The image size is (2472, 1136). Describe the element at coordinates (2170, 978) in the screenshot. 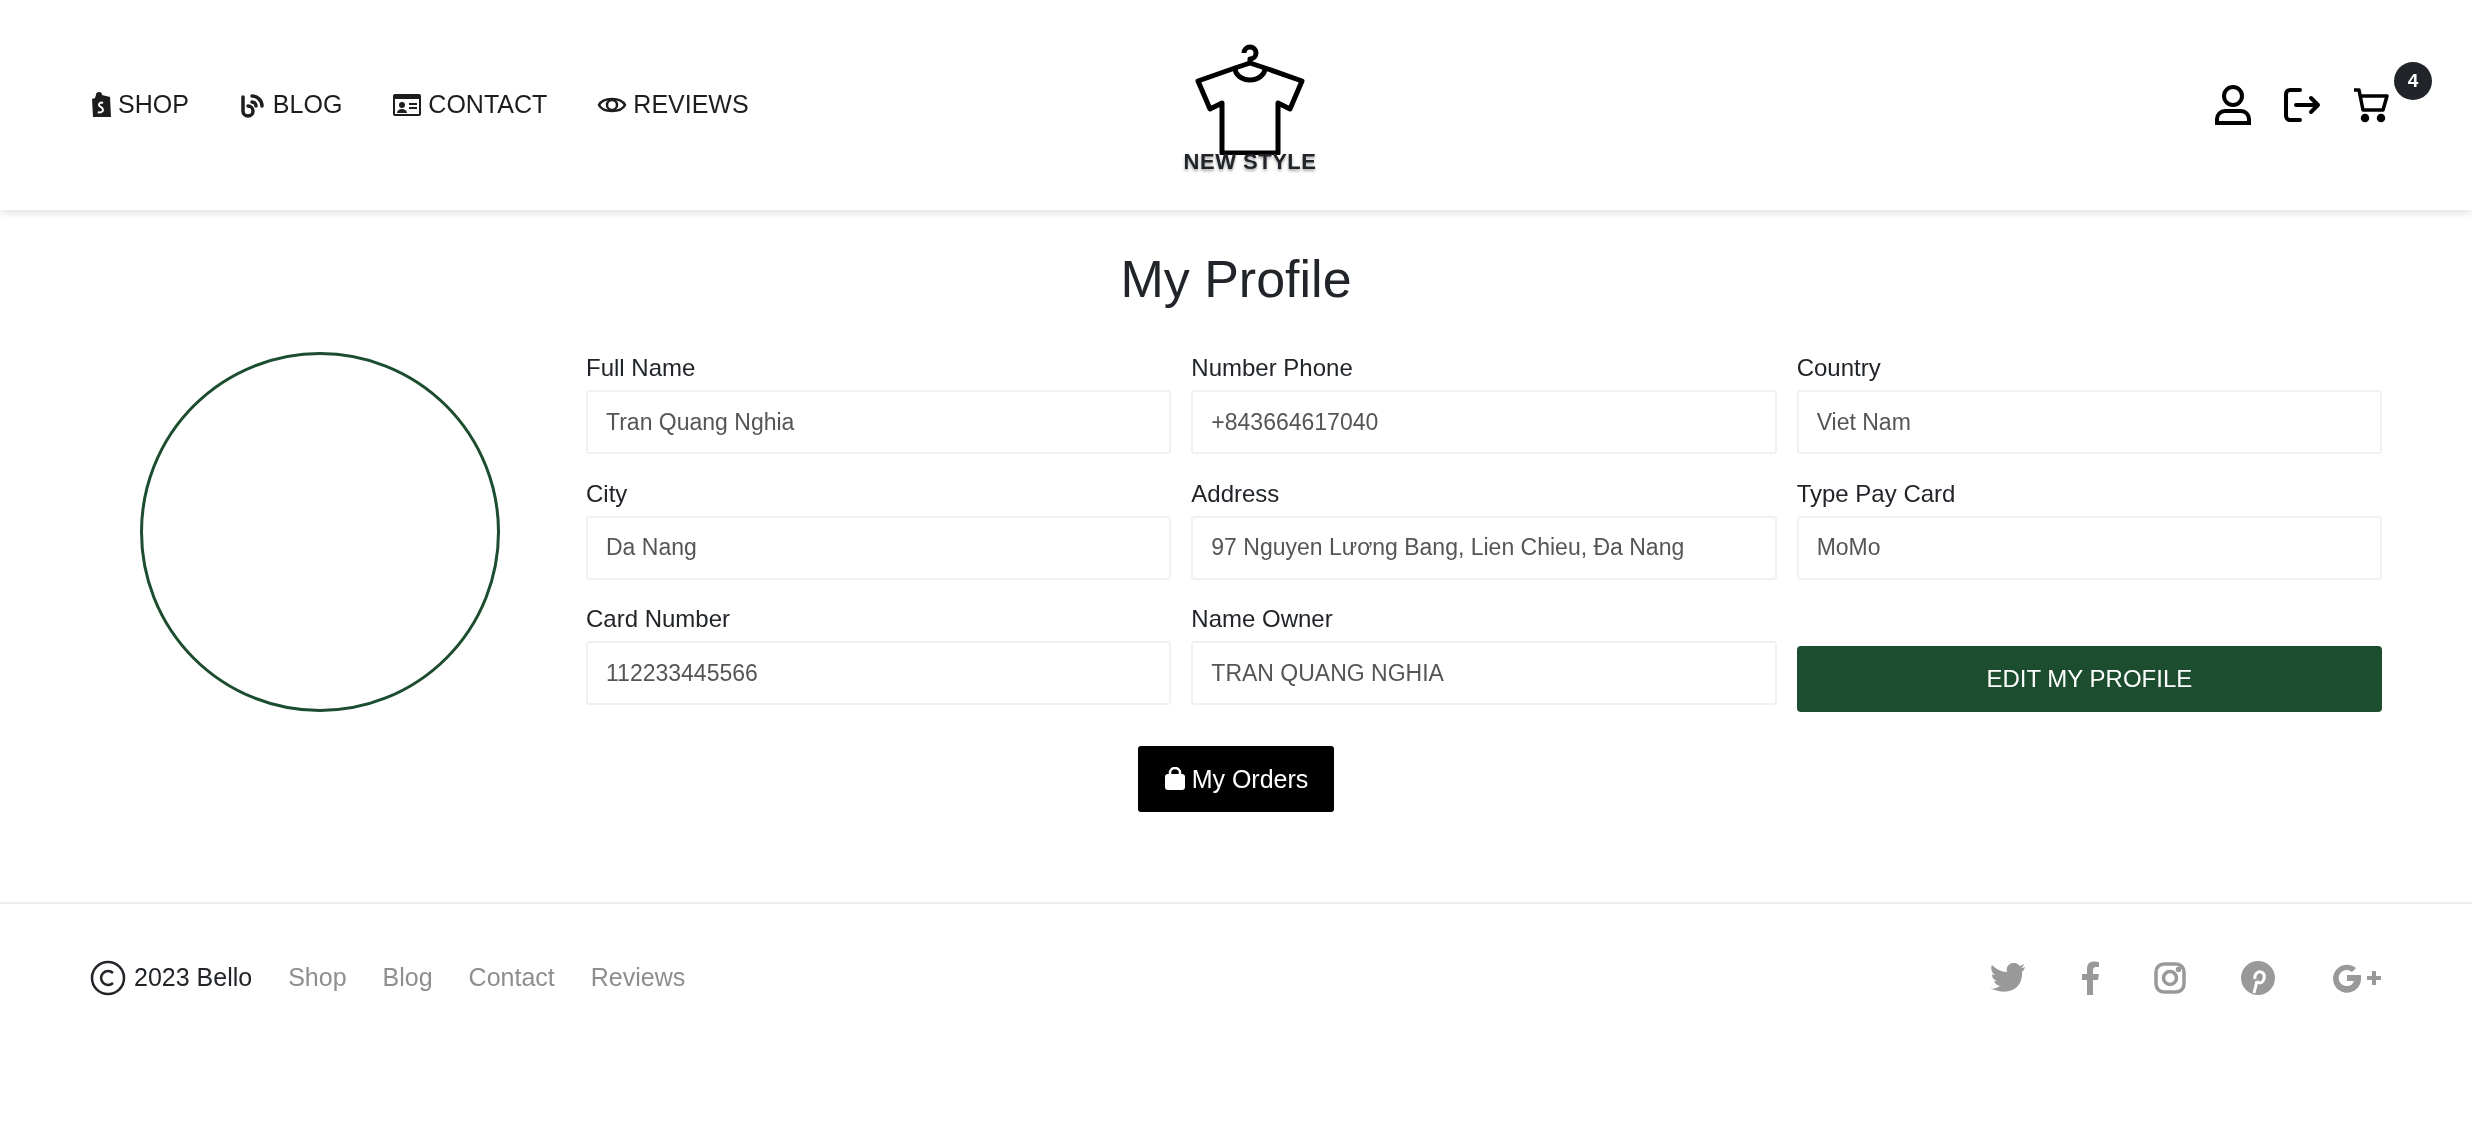

I see `instagram-icon` at that location.